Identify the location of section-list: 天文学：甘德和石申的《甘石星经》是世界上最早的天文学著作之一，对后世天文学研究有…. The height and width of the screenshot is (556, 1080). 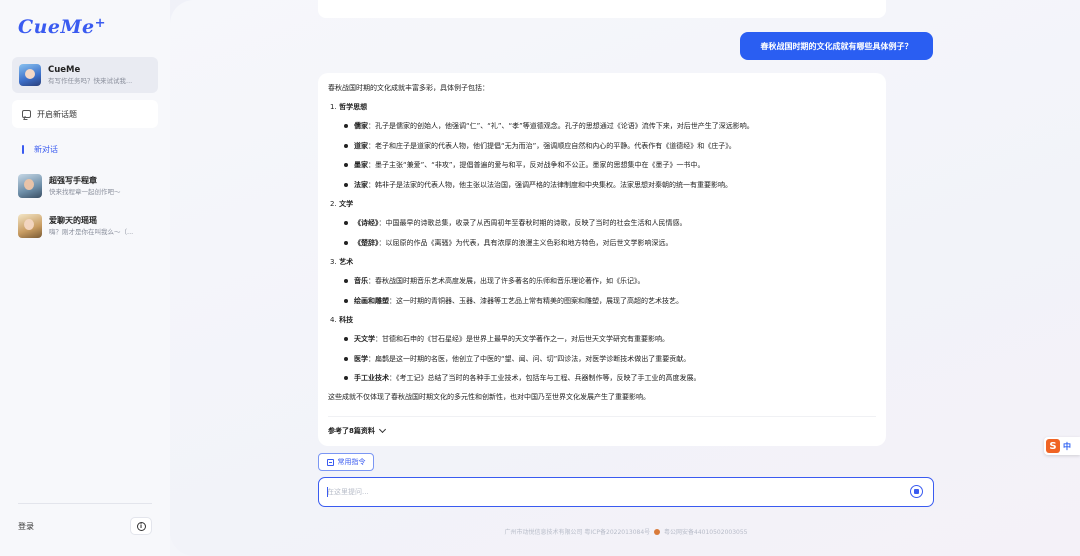
(615, 358).